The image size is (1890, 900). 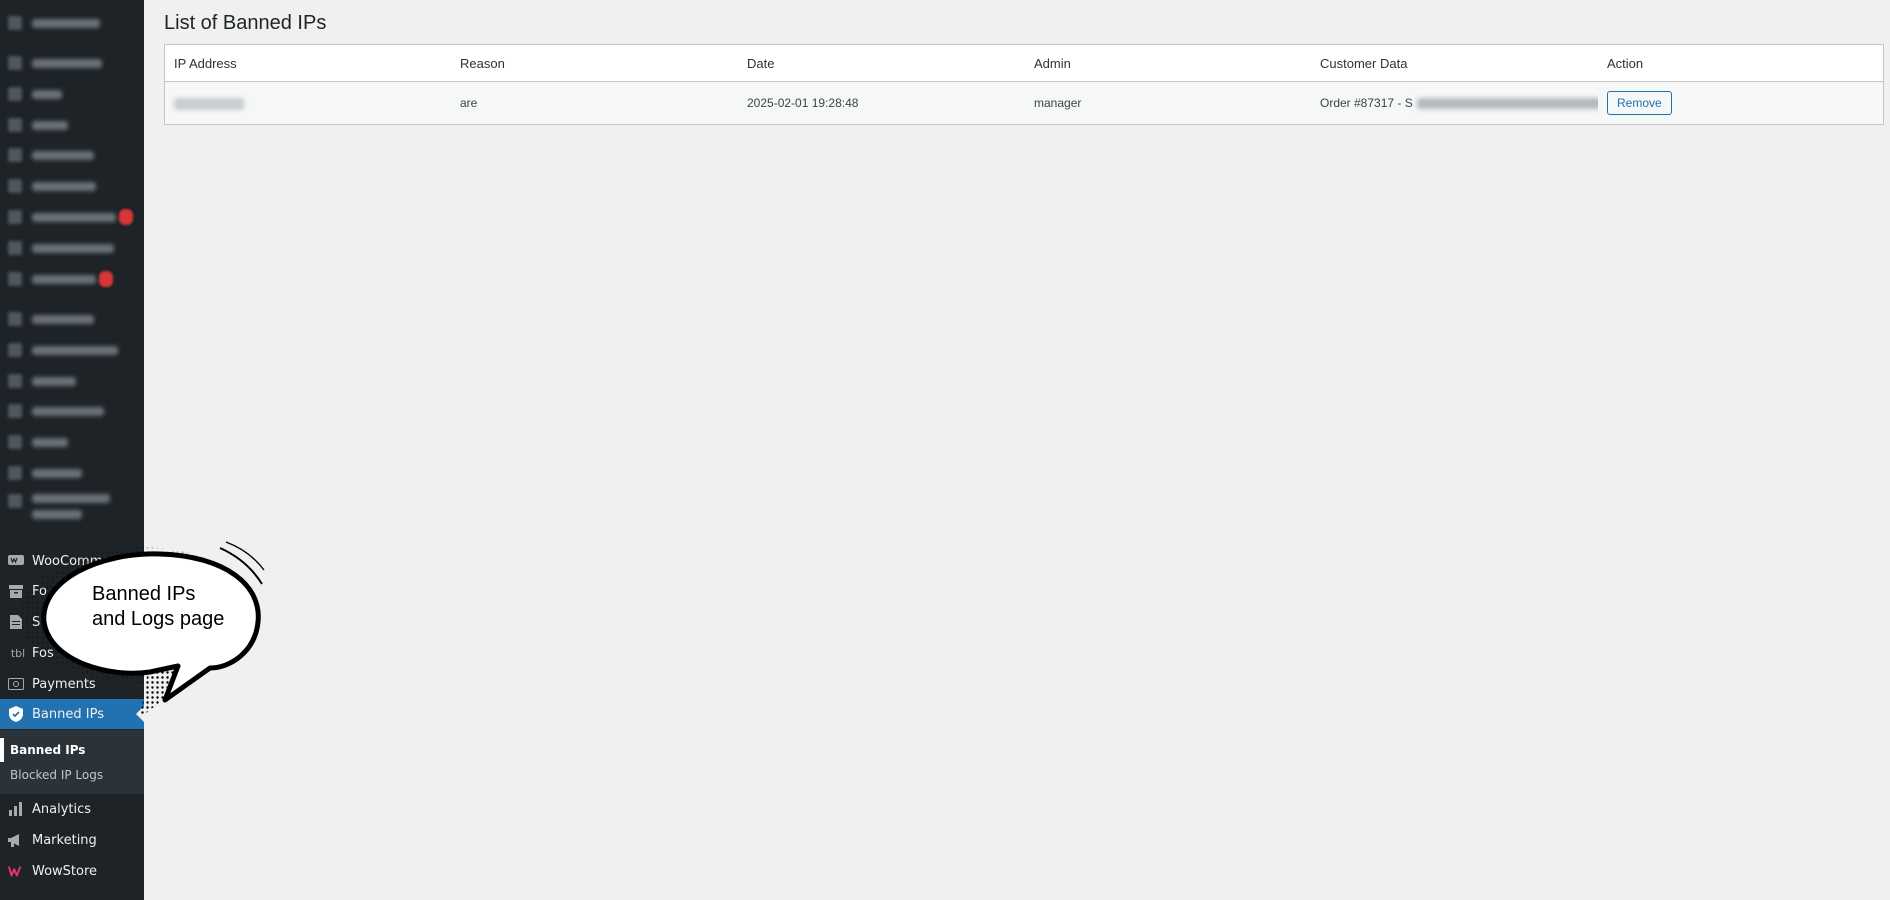 I want to click on cell-date: 2025-02-01 19:28:48, so click(x=881, y=102).